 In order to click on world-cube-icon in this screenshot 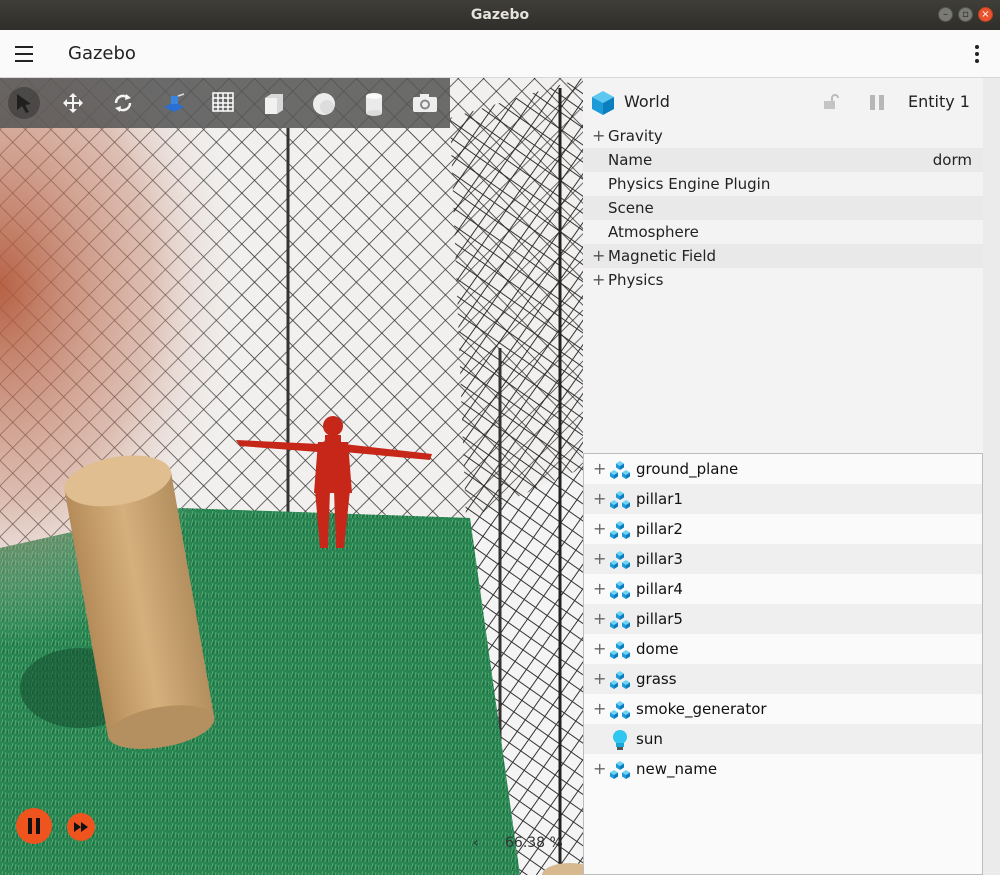, I will do `click(603, 103)`.